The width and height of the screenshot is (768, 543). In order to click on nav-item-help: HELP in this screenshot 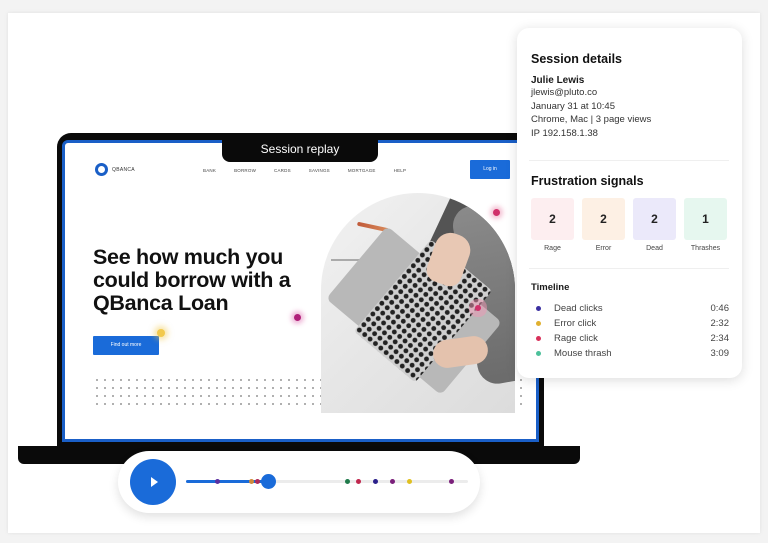, I will do `click(400, 170)`.